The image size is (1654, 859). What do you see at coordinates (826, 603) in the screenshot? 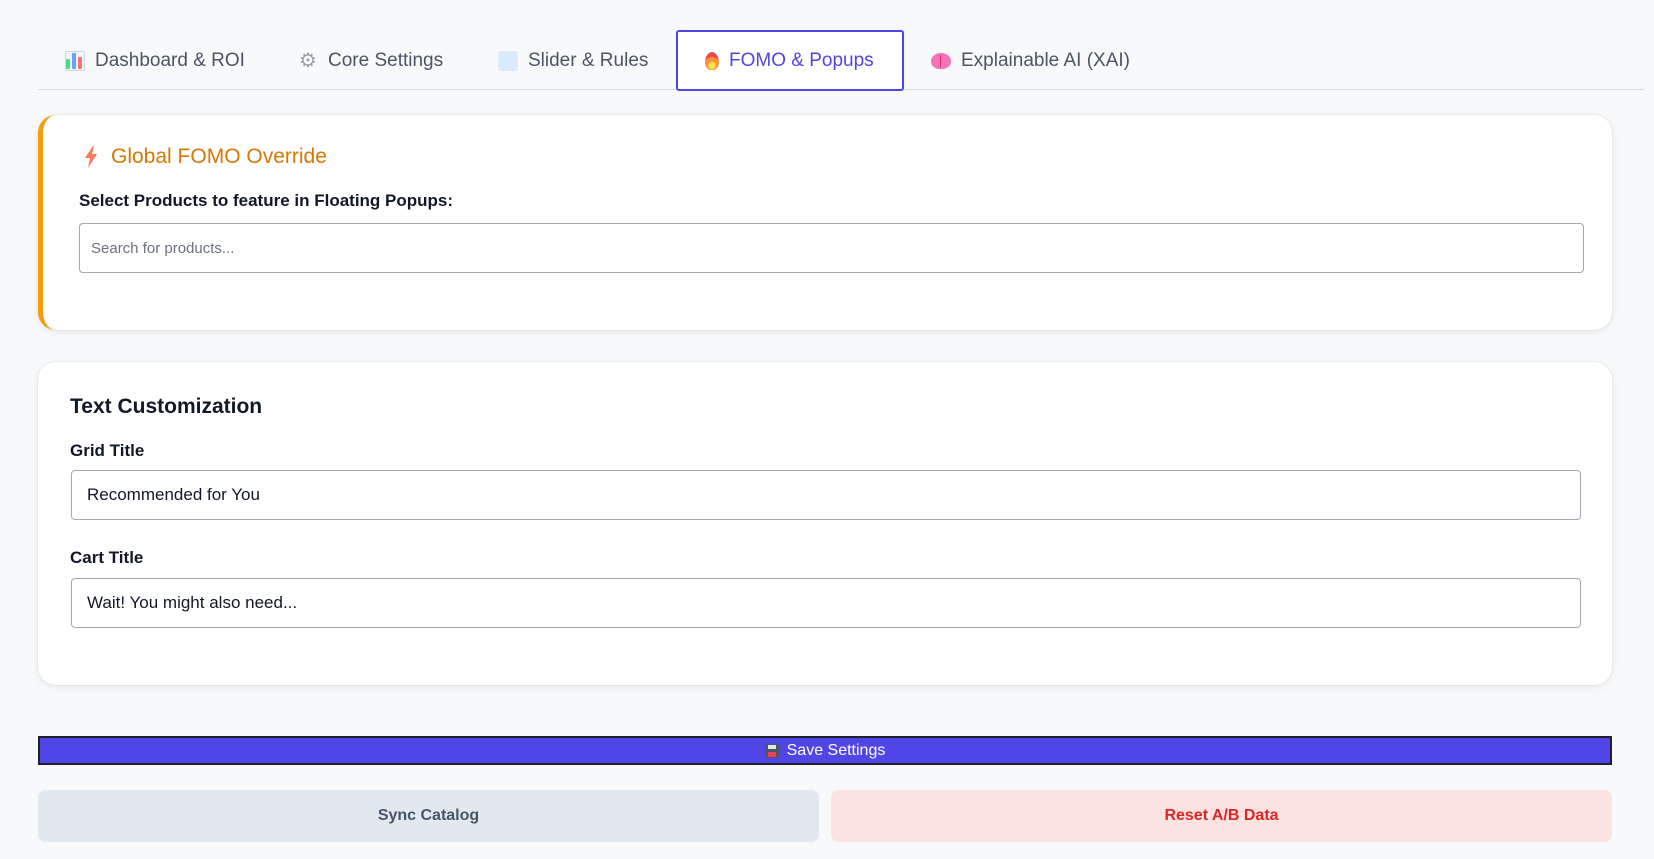
I see `cart-title-input` at bounding box center [826, 603].